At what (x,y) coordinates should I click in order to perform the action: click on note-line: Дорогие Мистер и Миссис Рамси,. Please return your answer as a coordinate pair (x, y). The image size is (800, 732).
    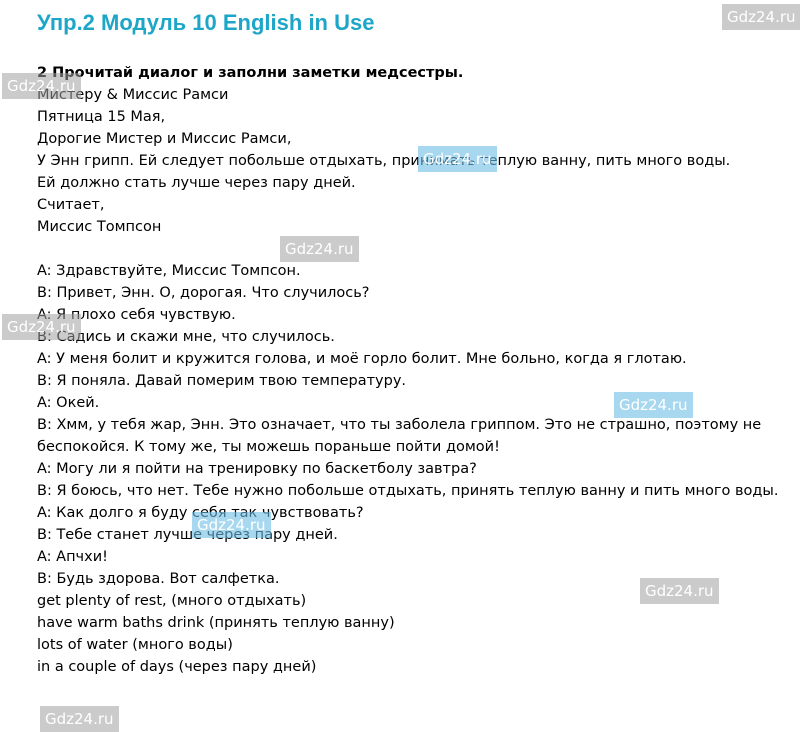
    Looking at the image, I should click on (164, 139).